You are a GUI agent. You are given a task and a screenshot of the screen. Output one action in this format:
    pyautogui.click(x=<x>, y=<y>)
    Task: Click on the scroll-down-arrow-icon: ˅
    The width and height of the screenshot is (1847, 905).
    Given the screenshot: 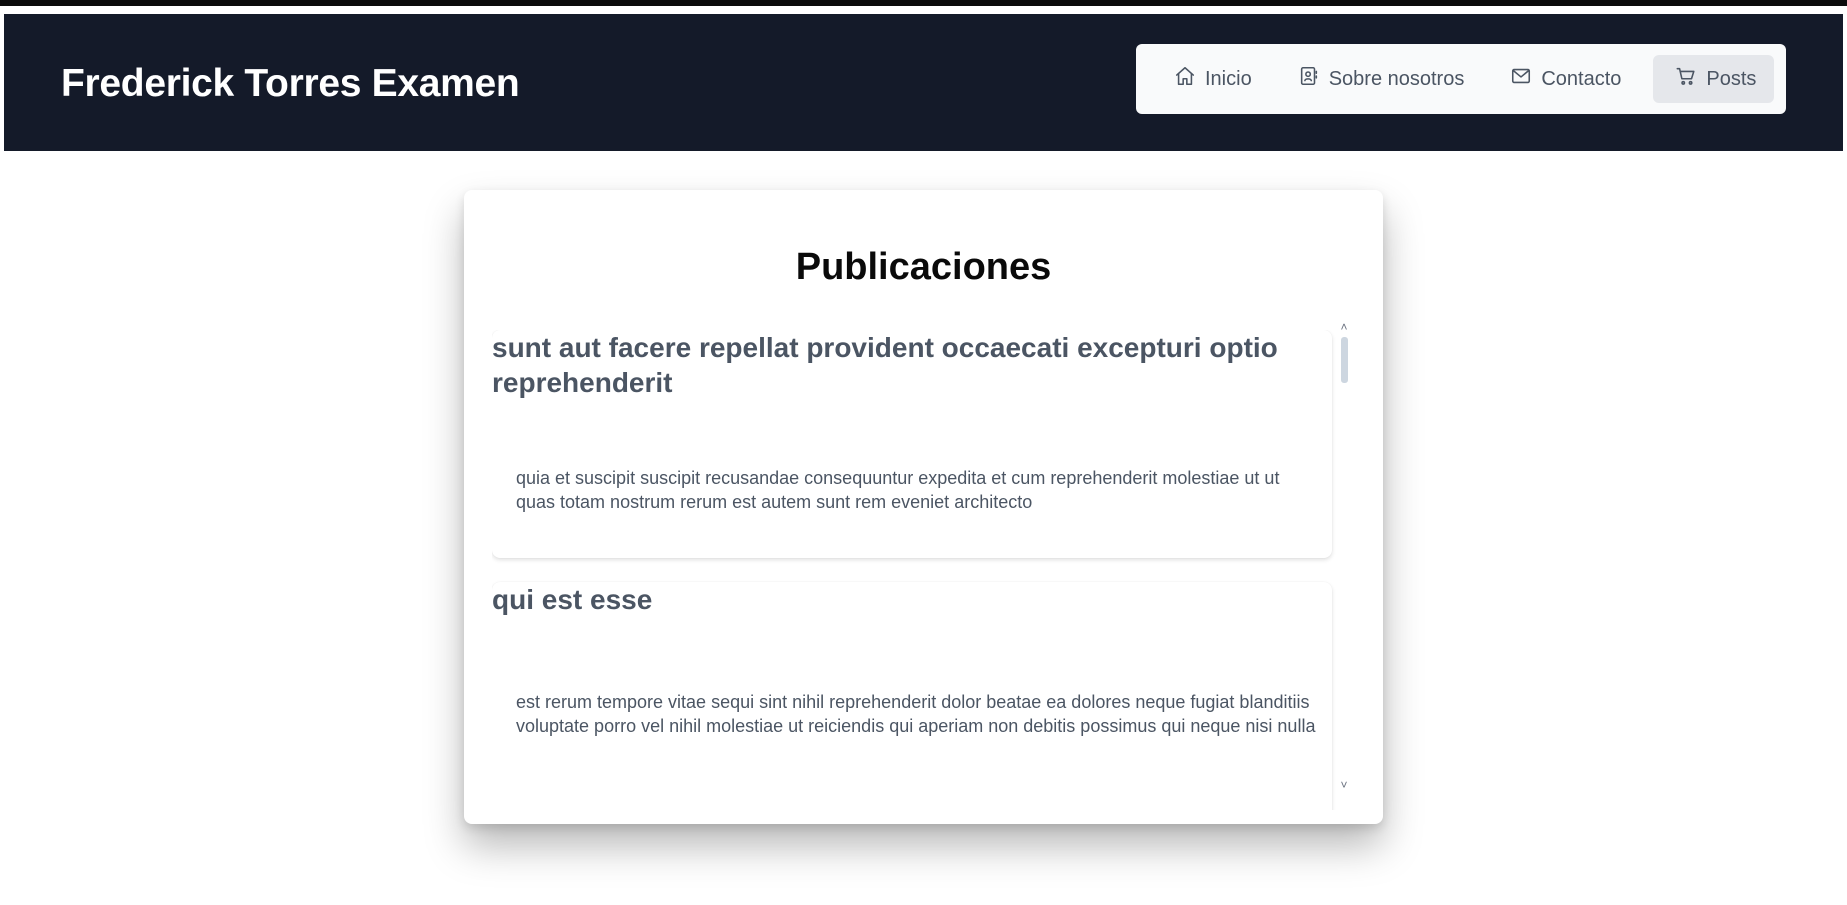 What is the action you would take?
    pyautogui.click(x=1344, y=785)
    